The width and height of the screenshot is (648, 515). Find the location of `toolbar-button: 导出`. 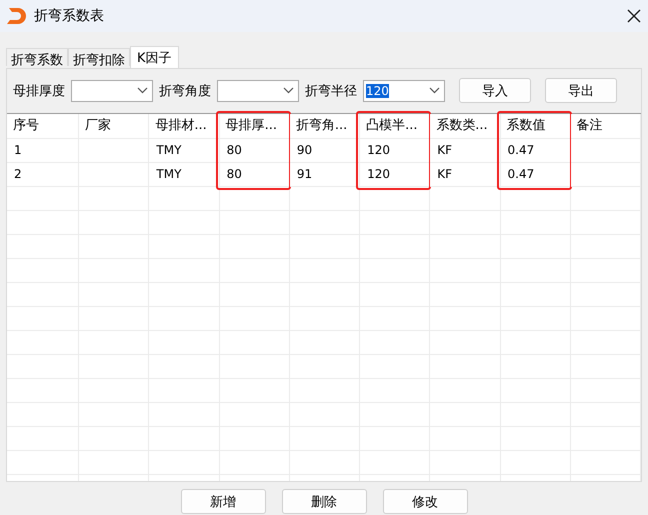

toolbar-button: 导出 is located at coordinates (581, 90).